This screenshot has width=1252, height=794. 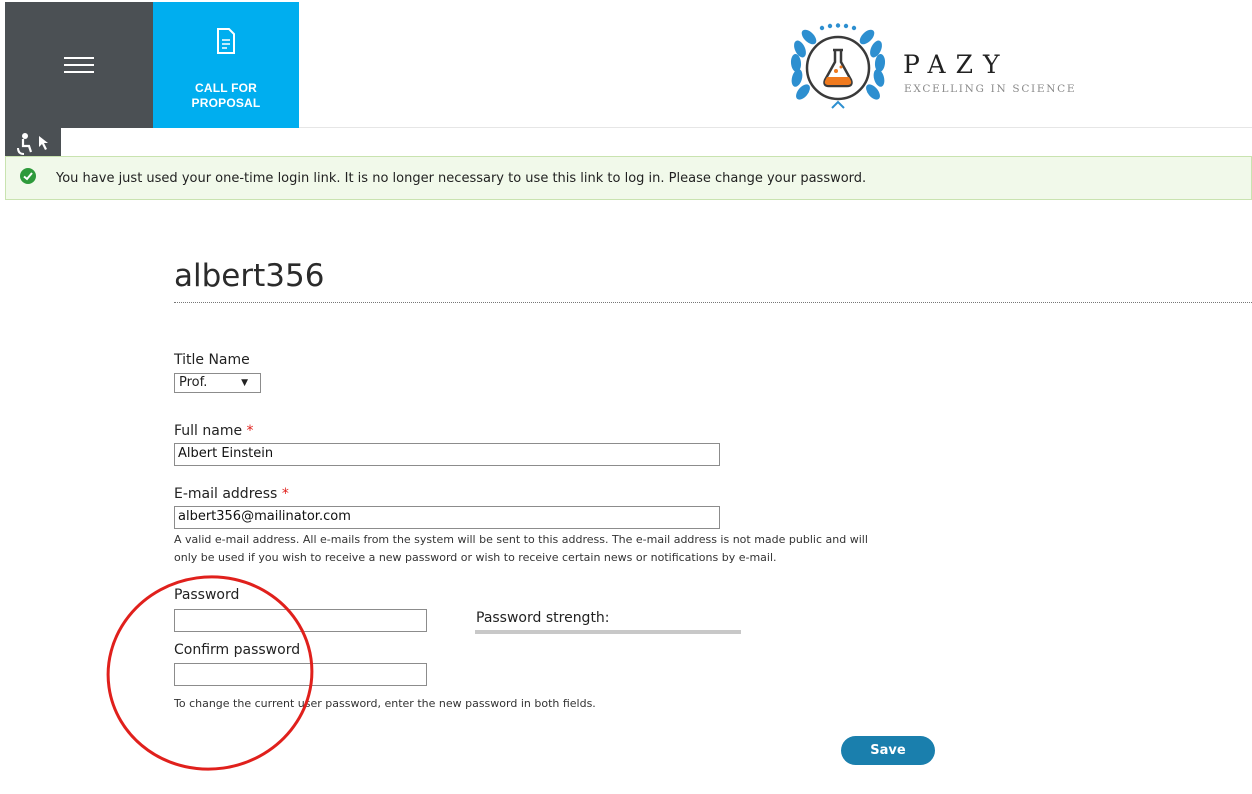 I want to click on save-button: Save, so click(x=888, y=750).